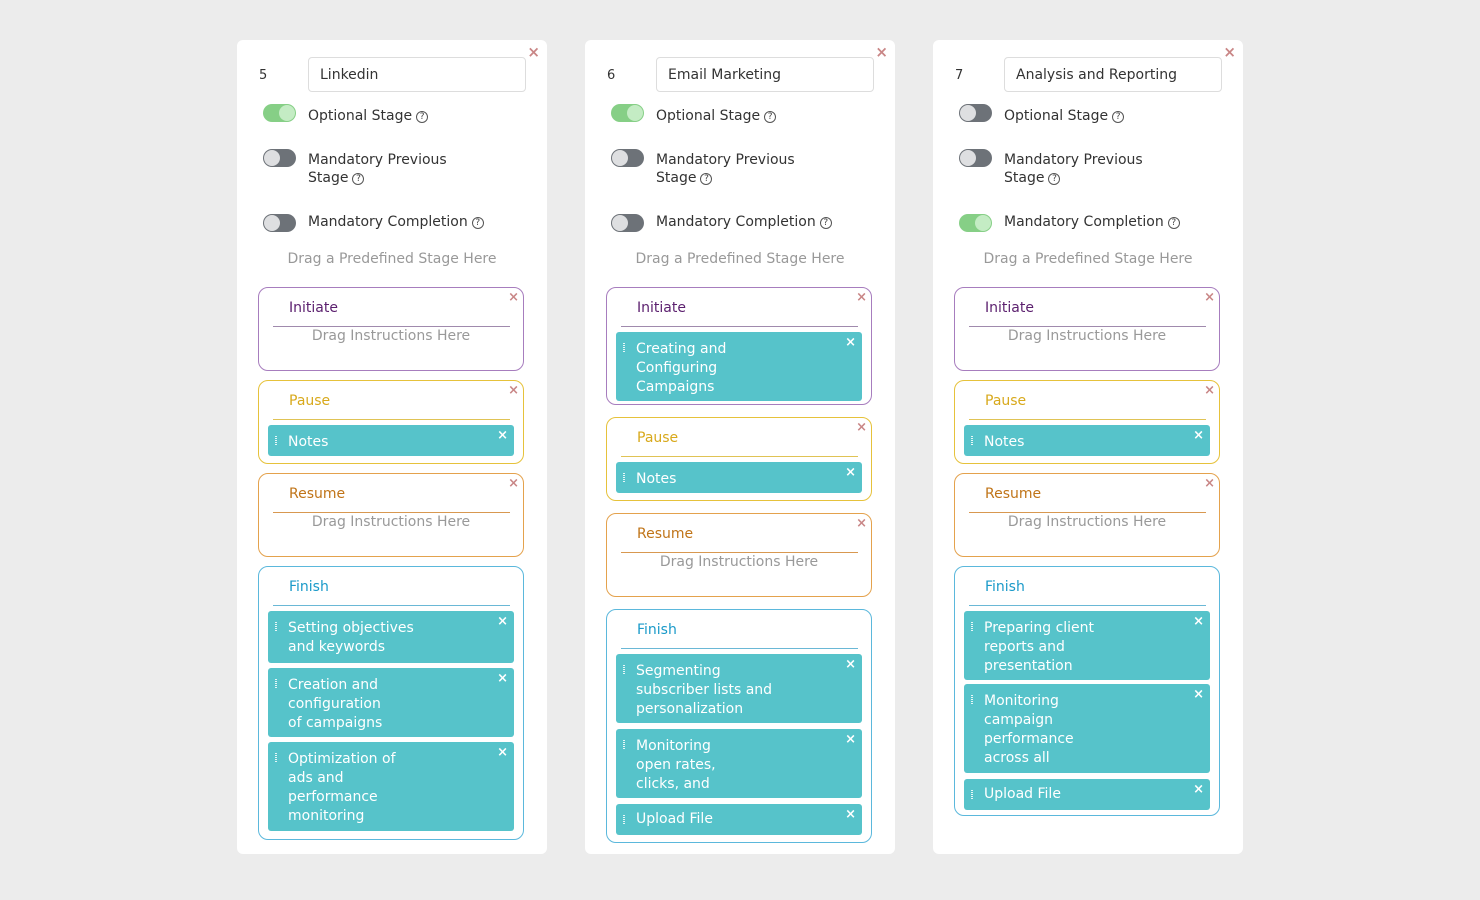  I want to click on card-number: 6, so click(611, 75).